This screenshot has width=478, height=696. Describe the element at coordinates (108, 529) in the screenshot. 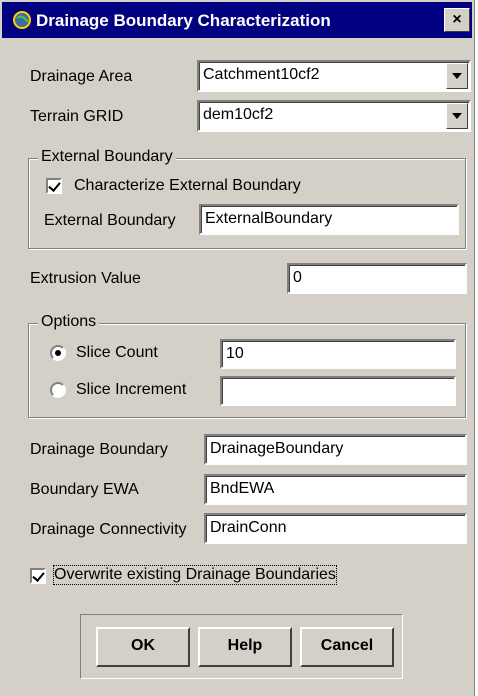

I see `drainage-connectivity-label: Drainage Connectivity` at that location.